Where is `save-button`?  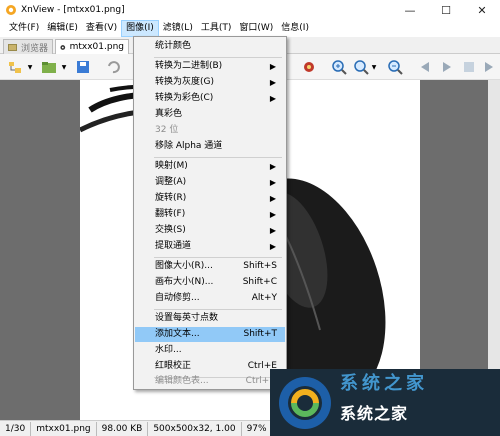
save-button is located at coordinates (83, 67).